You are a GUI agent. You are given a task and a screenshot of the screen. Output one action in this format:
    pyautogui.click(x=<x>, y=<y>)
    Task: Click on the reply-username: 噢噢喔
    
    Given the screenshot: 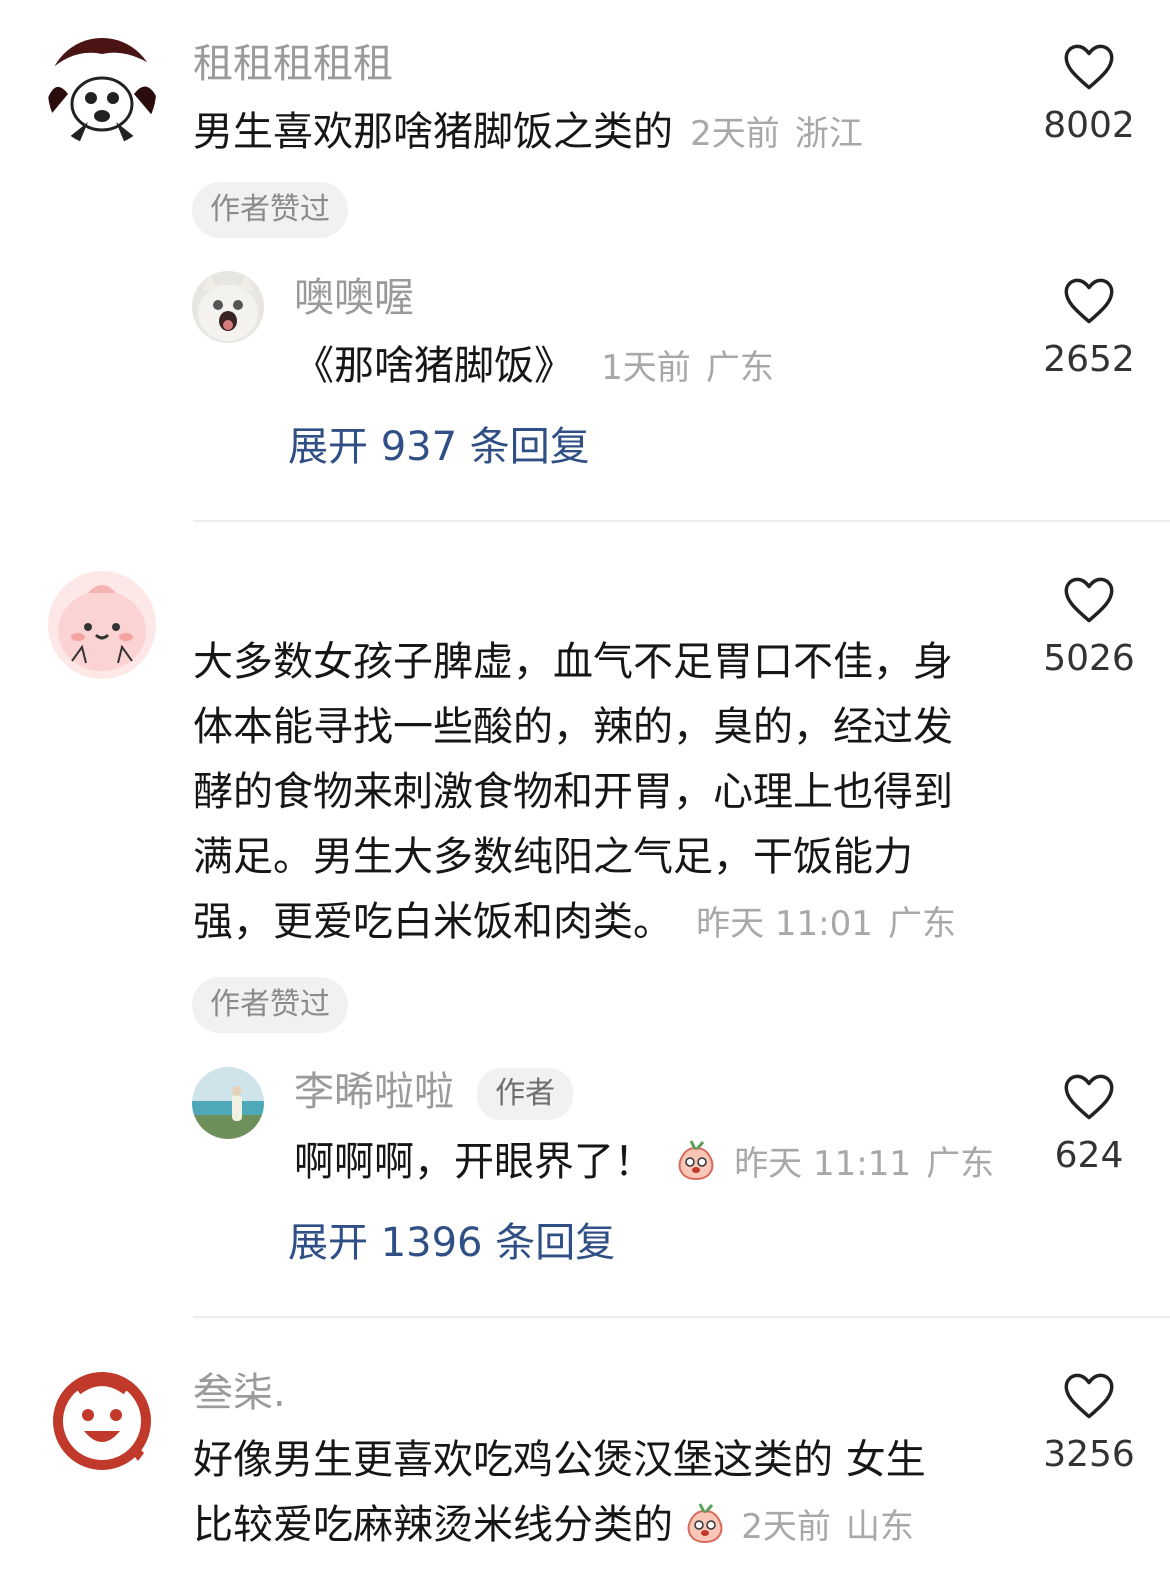 What is the action you would take?
    pyautogui.click(x=354, y=298)
    